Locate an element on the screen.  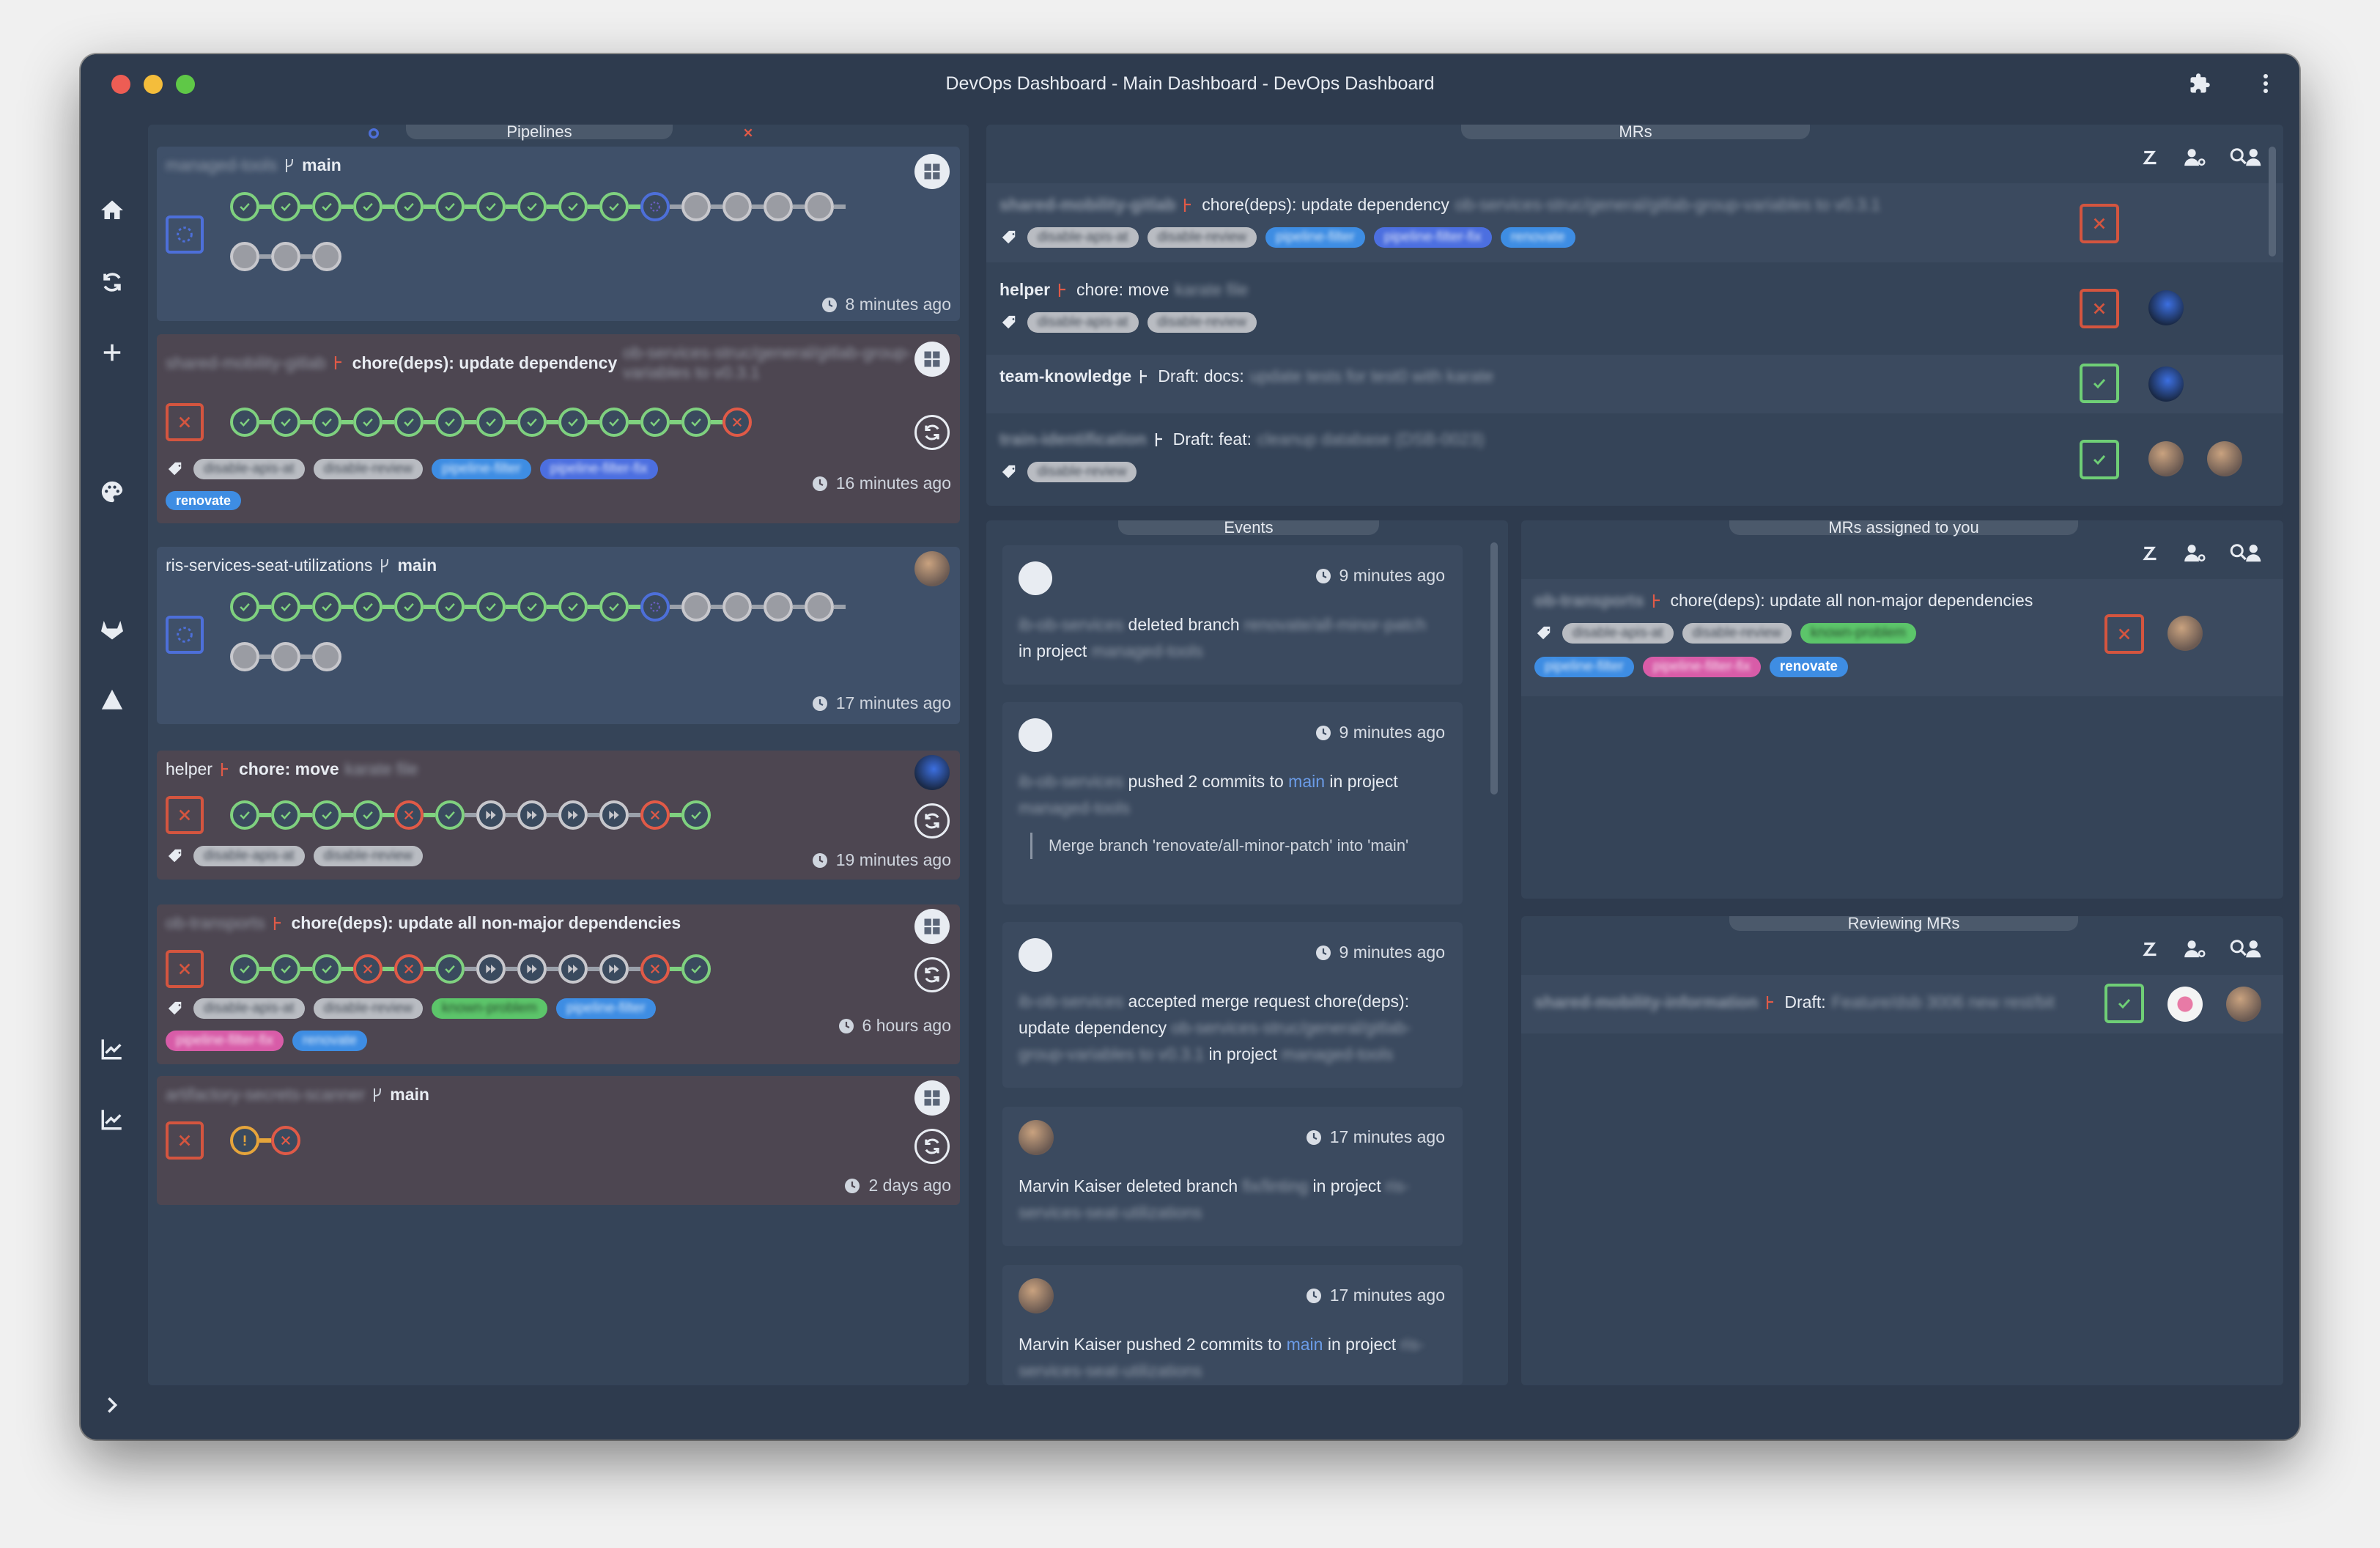
label-badge: renovate is located at coordinates (329, 1041).